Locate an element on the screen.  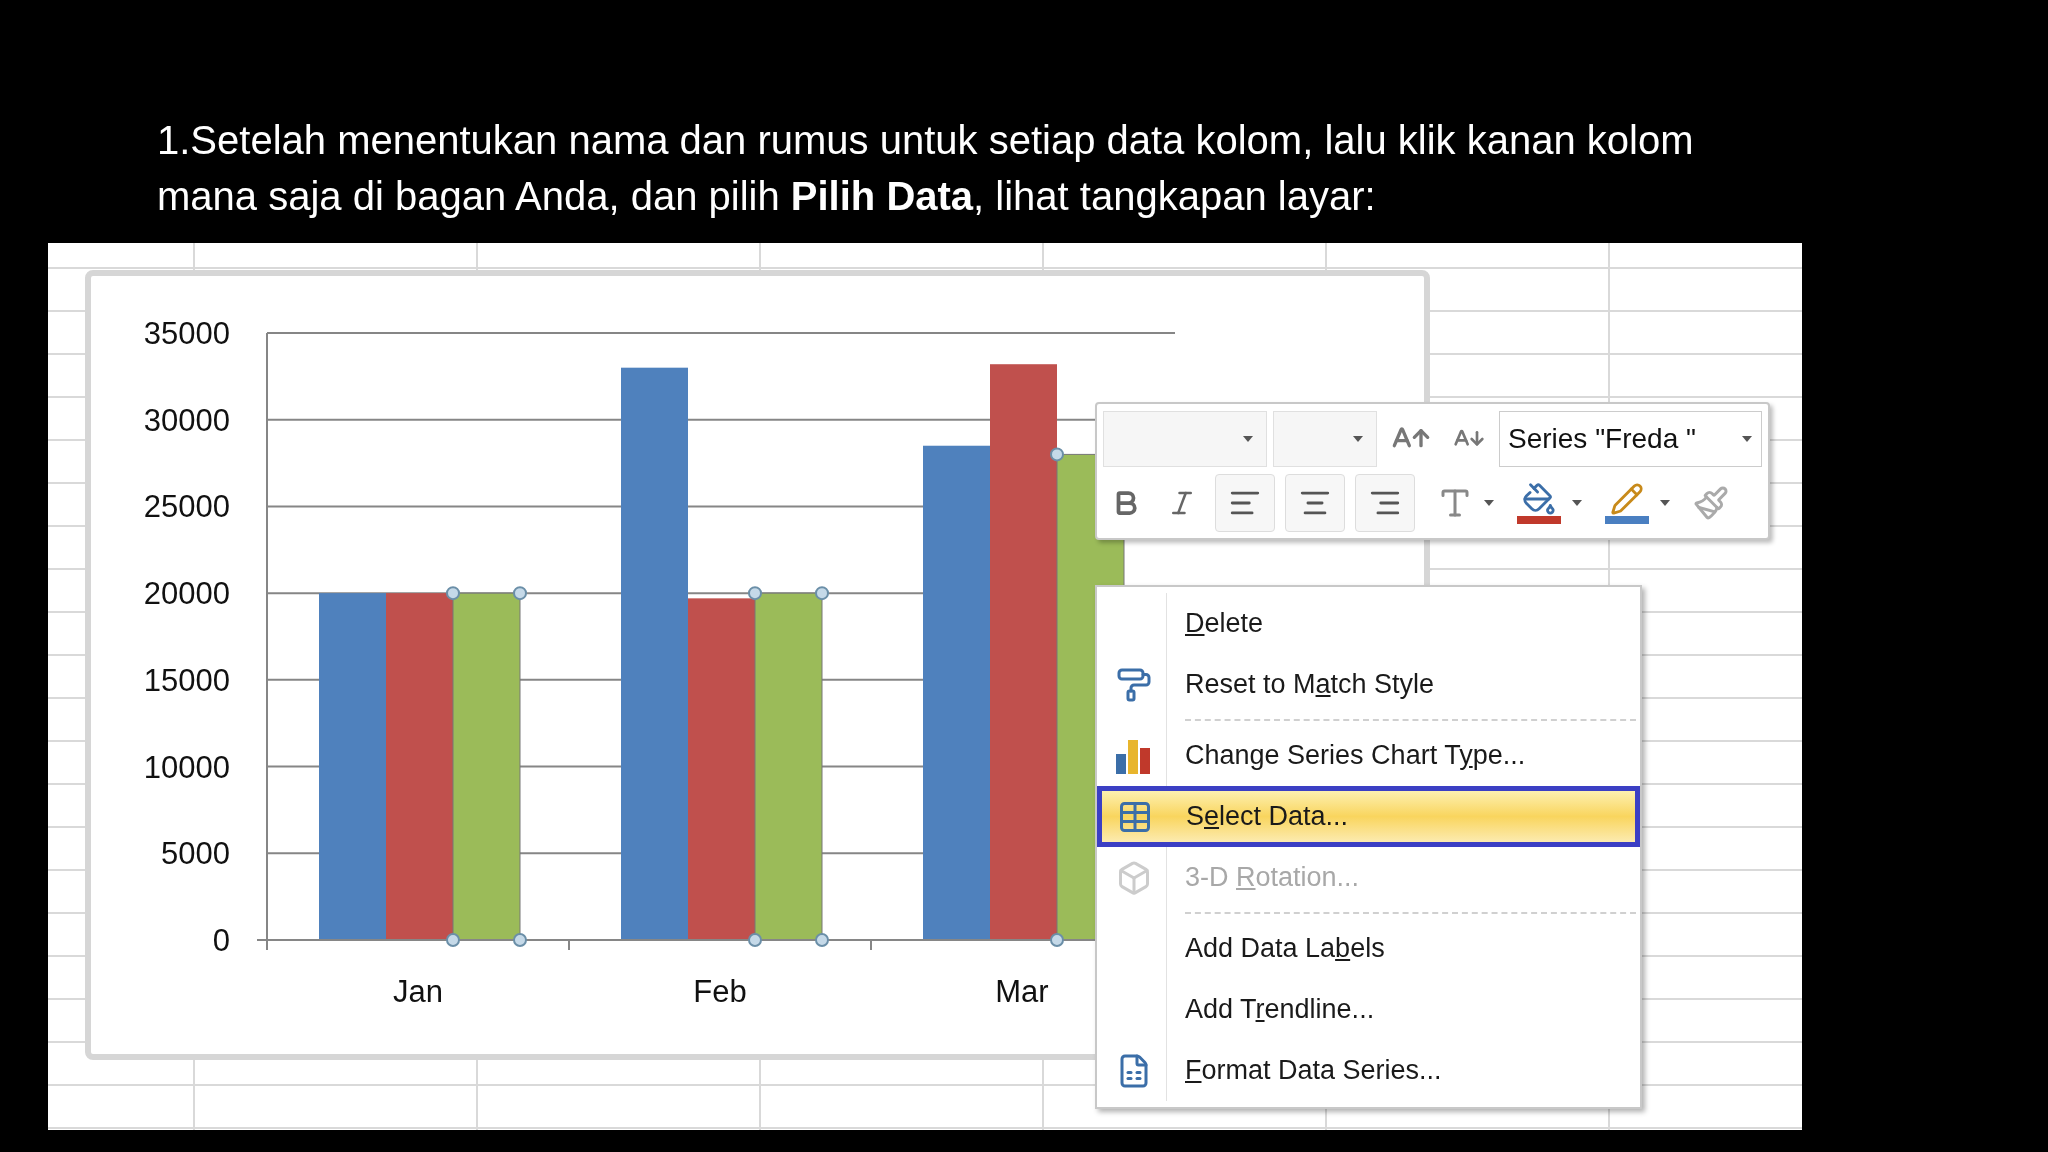
axis-tick-label: 10000 is located at coordinates (186, 767).